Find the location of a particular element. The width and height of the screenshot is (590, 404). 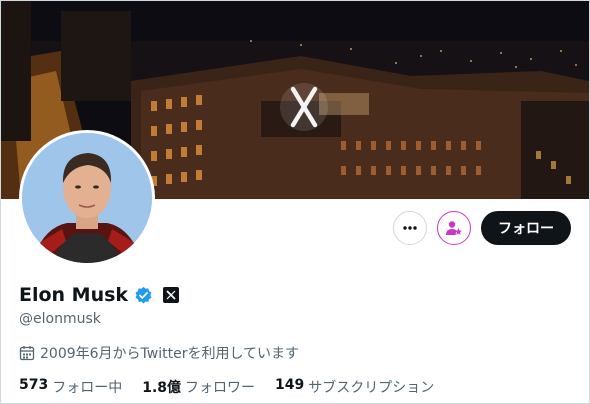

following-count: 573 is located at coordinates (34, 385).